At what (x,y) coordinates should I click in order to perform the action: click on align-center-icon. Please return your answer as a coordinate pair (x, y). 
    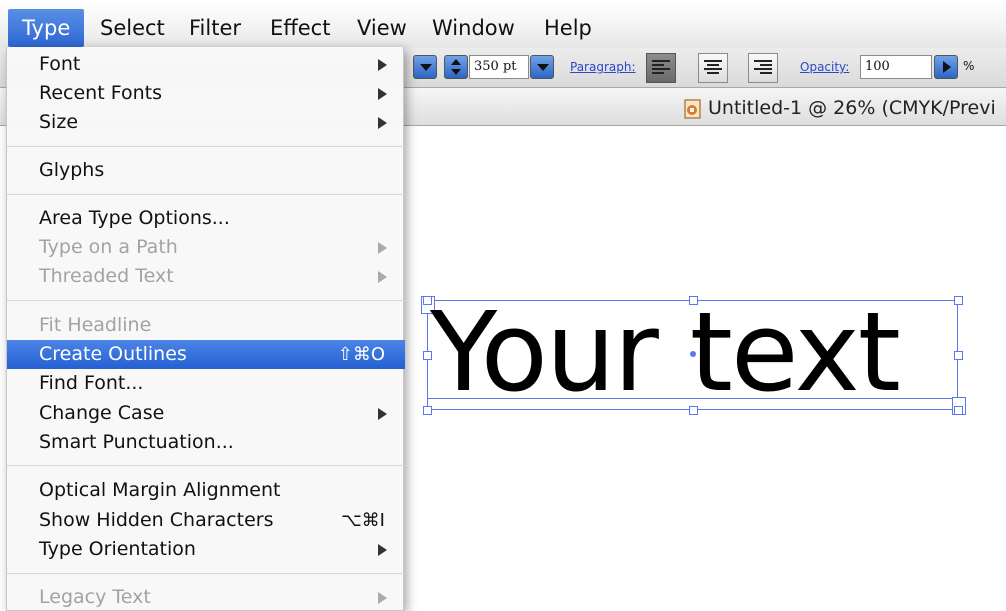
    Looking at the image, I should click on (713, 67).